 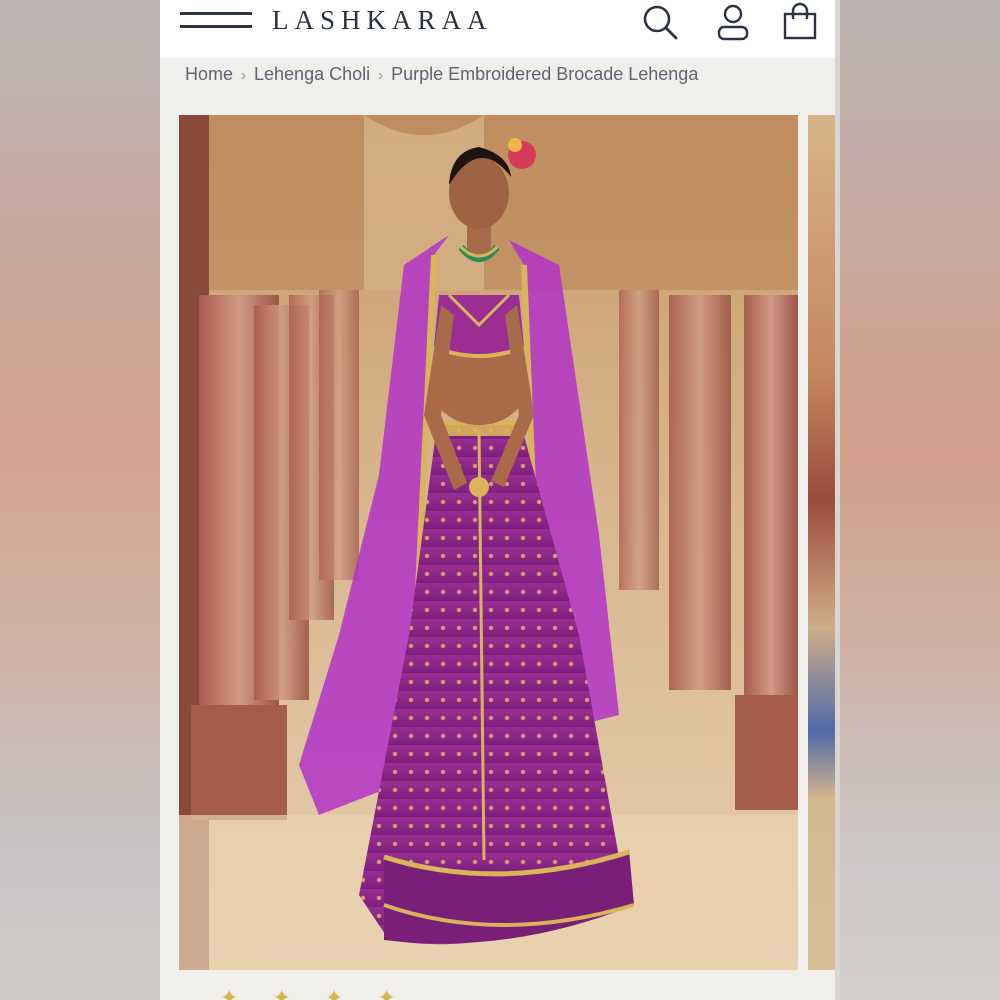 I want to click on scrollbar, so click(x=837, y=500).